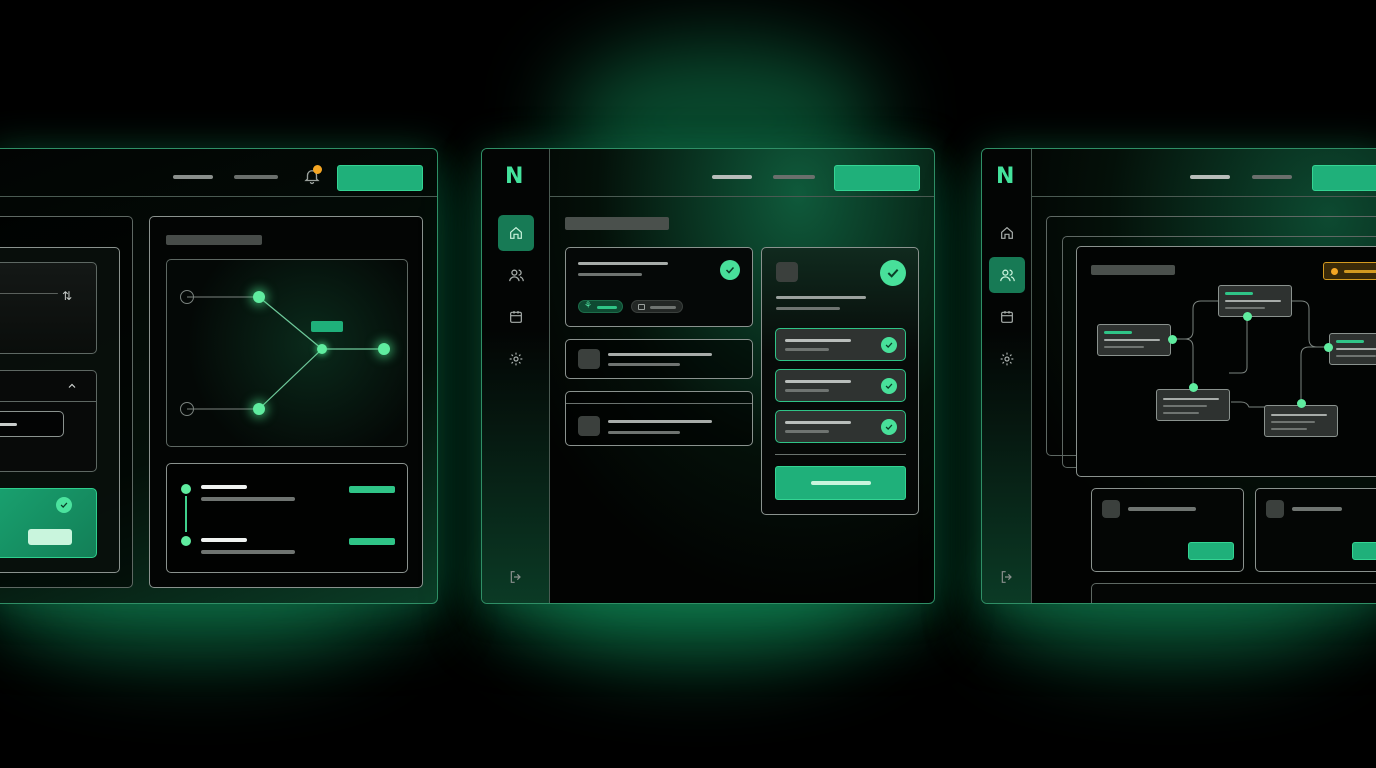 This screenshot has width=1376, height=768. I want to click on settings-card: ⇅, so click(60, 410).